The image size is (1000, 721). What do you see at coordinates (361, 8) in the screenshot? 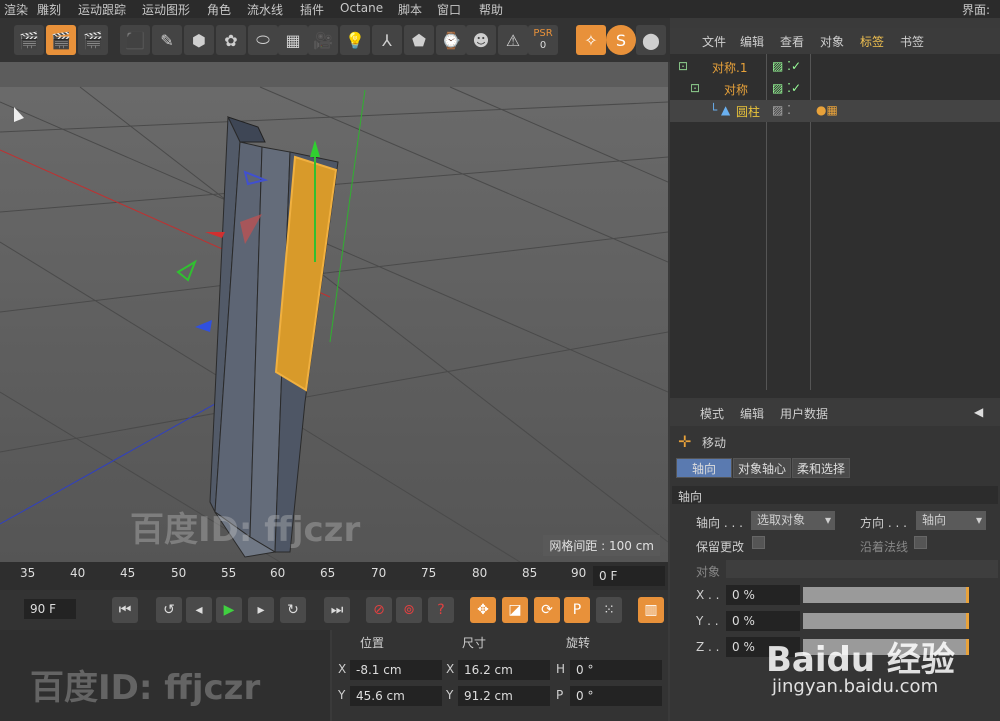
I see `menu-octane: Octane` at bounding box center [361, 8].